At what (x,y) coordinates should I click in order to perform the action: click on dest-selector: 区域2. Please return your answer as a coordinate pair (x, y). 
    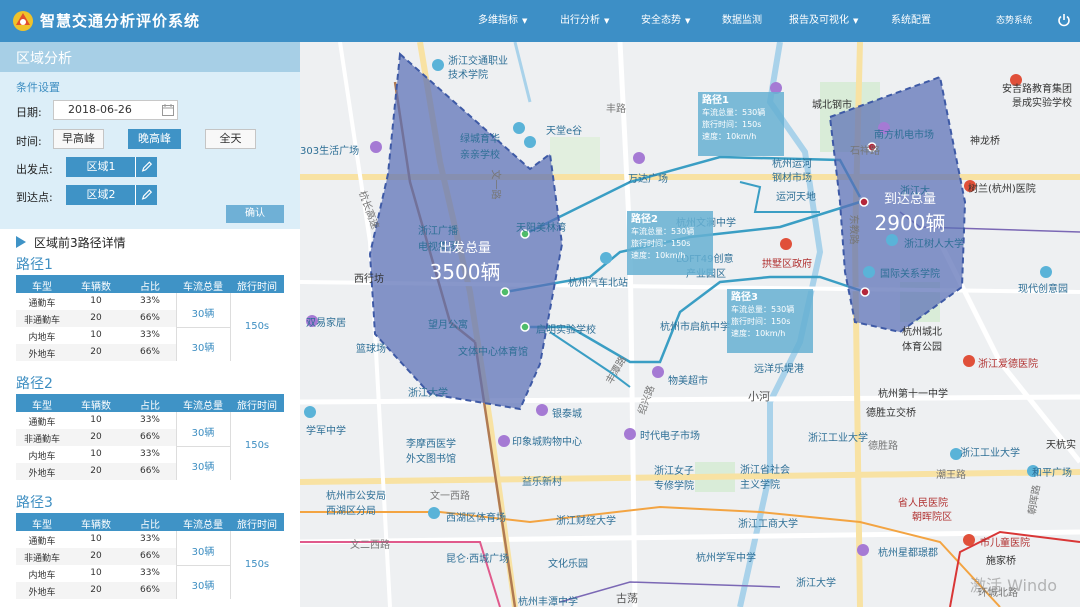
    Looking at the image, I should click on (111, 195).